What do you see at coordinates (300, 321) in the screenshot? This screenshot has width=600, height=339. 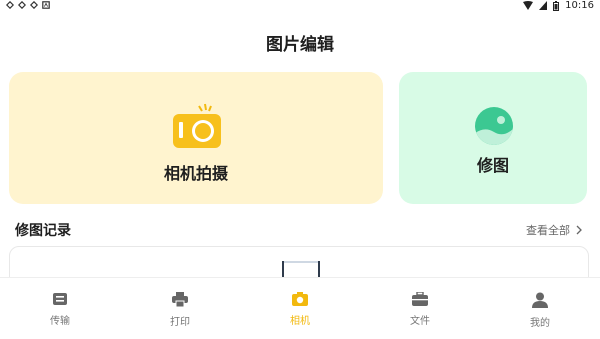 I see `tab-camera-label: 相机` at bounding box center [300, 321].